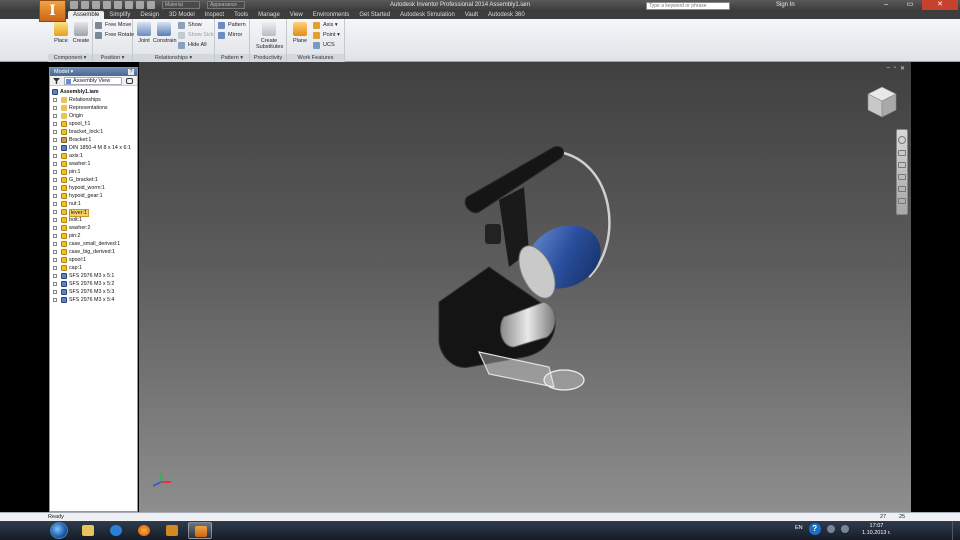 Image resolution: width=960 pixels, height=540 pixels. I want to click on tree-item: case_small_derived:1, so click(93, 244).